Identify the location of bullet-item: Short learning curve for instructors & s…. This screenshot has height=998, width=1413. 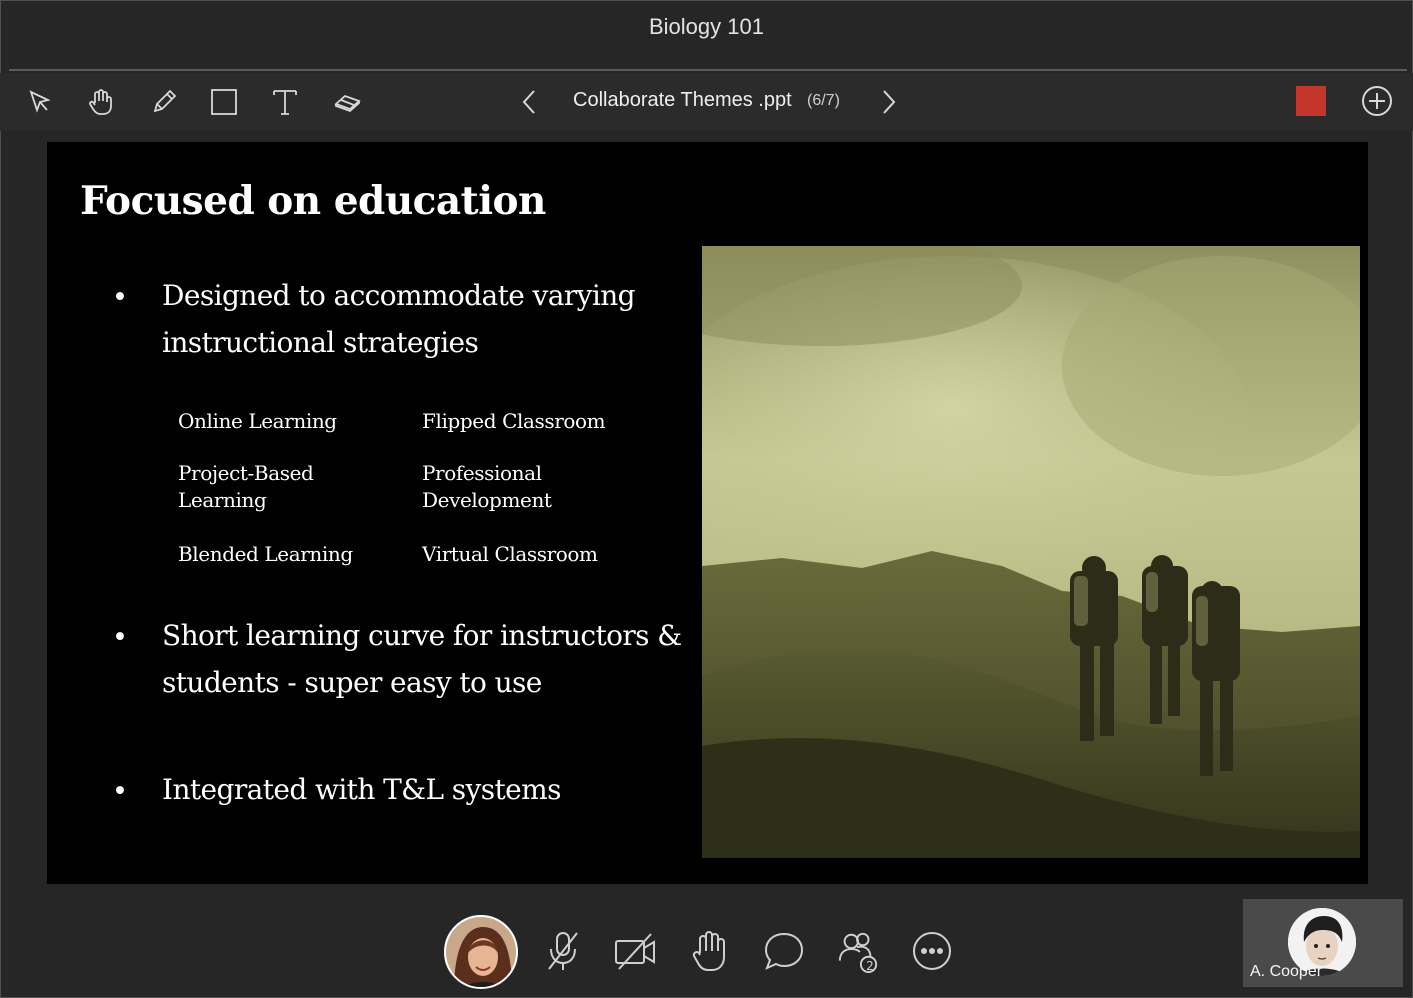
(422, 659).